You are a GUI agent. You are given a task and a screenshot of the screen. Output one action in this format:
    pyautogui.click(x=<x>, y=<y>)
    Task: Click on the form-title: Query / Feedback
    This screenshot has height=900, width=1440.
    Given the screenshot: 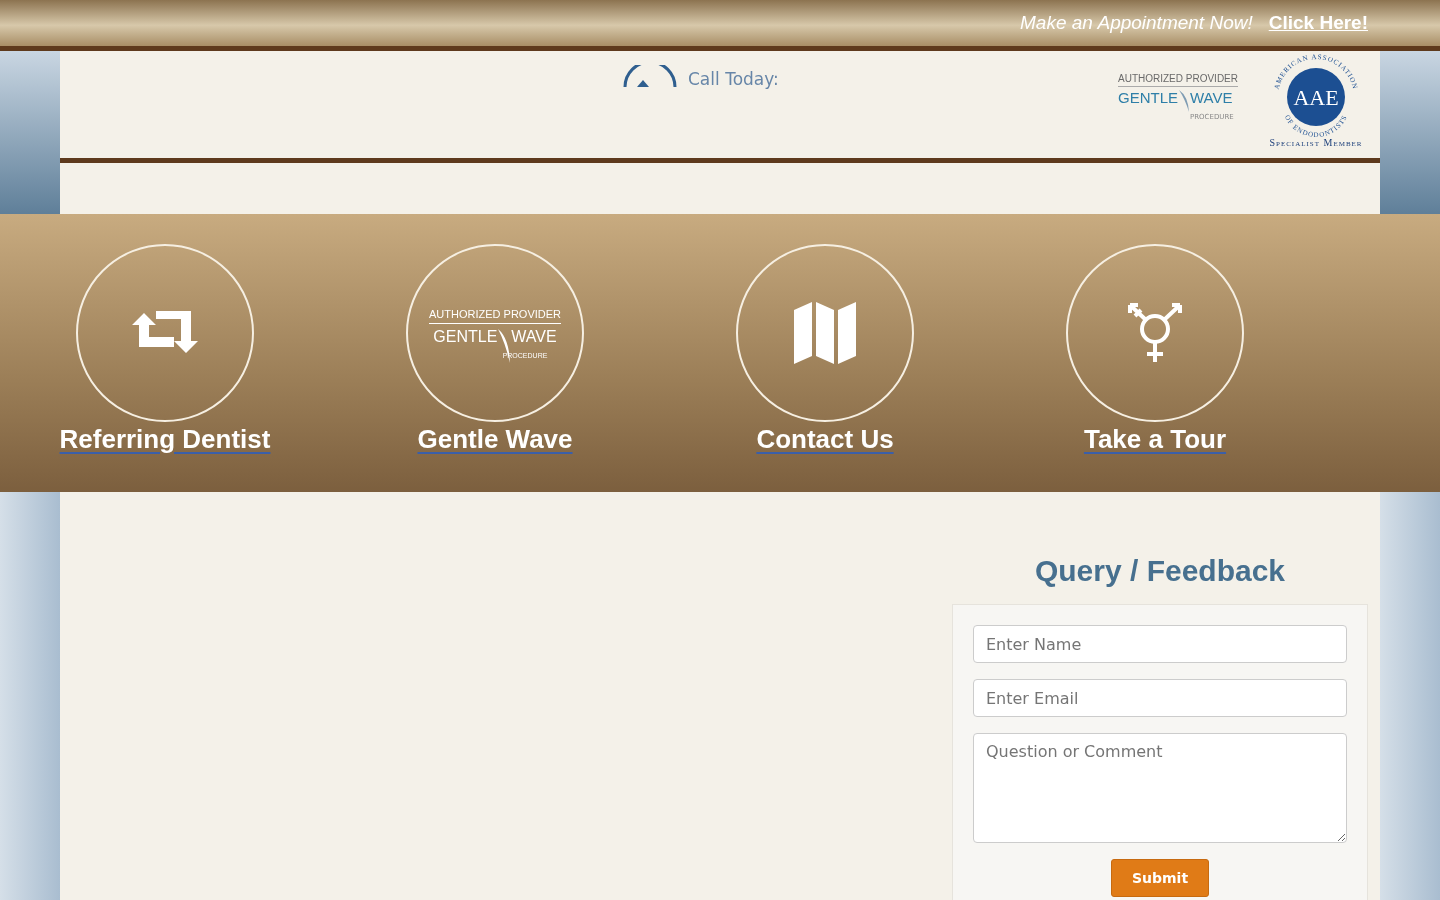 What is the action you would take?
    pyautogui.click(x=1160, y=571)
    